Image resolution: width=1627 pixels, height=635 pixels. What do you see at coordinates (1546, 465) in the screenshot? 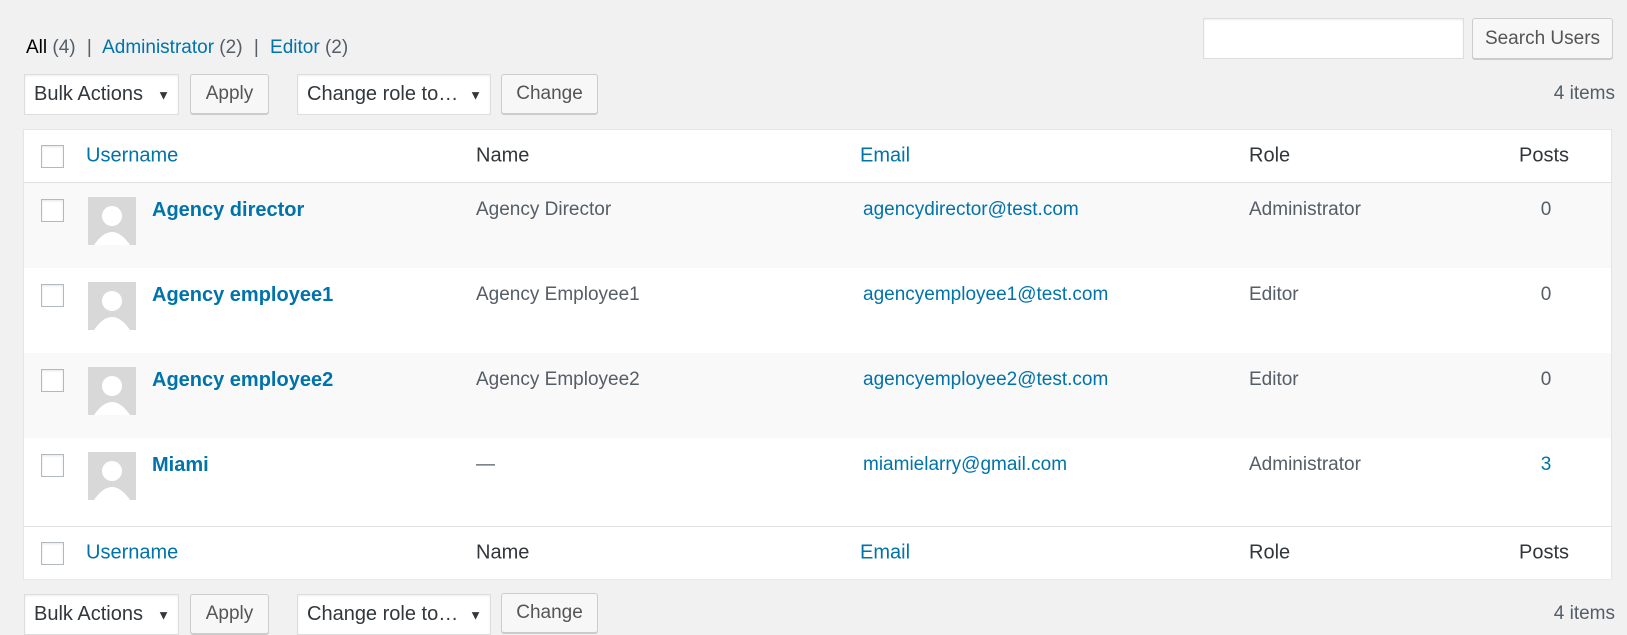
I see `user-posts-link: 3` at bounding box center [1546, 465].